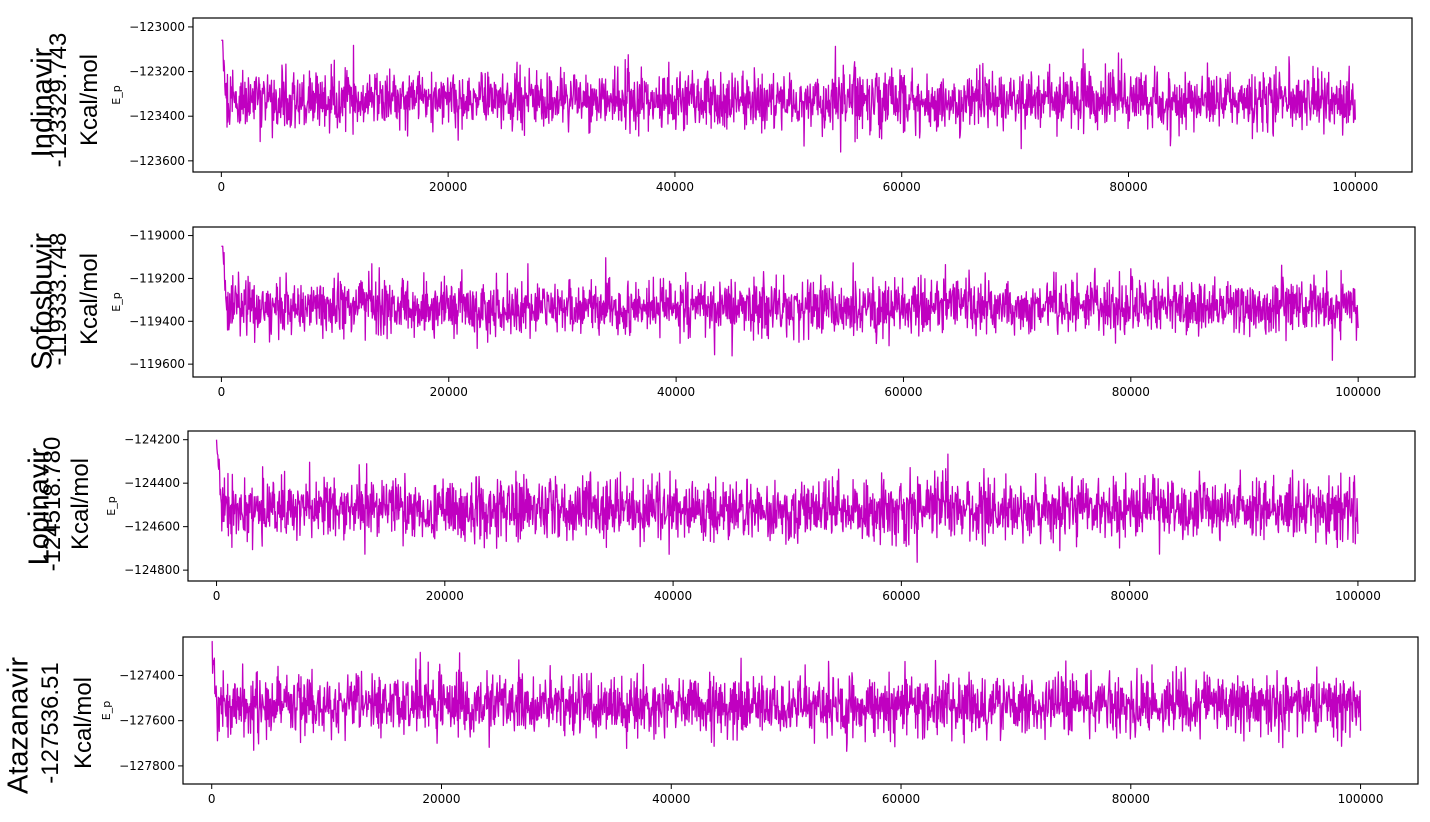 This screenshot has width=1430, height=822. What do you see at coordinates (152, 570) in the screenshot?
I see `y-tick-label: −124800` at bounding box center [152, 570].